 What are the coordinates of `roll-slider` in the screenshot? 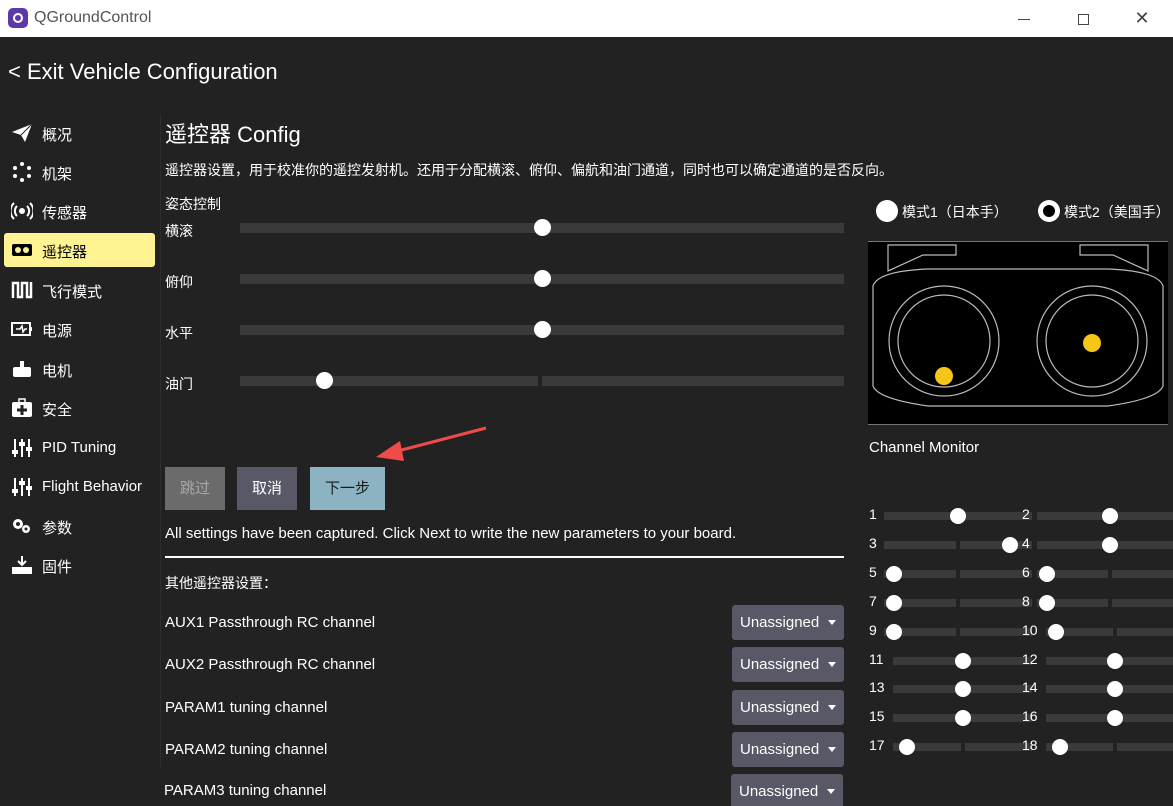 It's located at (542, 227).